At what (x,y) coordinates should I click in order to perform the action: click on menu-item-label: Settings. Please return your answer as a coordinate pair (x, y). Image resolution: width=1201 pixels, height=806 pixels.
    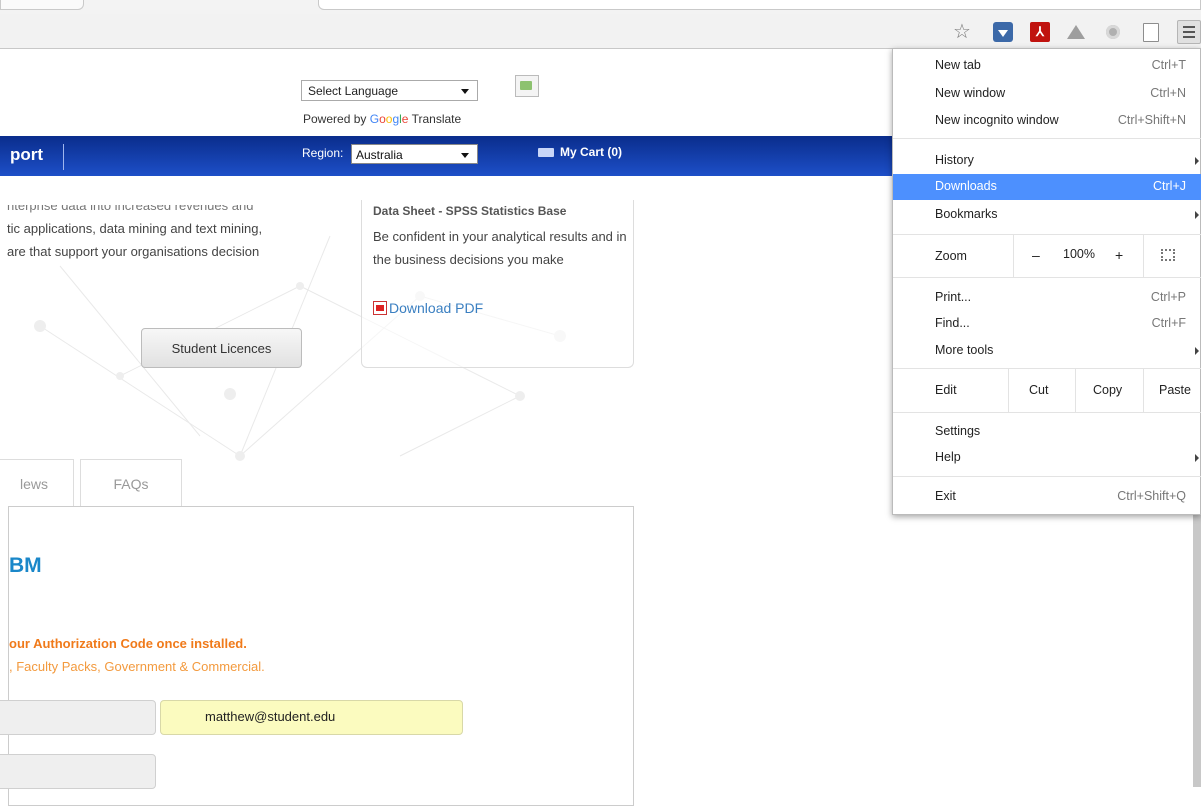
    Looking at the image, I should click on (958, 431).